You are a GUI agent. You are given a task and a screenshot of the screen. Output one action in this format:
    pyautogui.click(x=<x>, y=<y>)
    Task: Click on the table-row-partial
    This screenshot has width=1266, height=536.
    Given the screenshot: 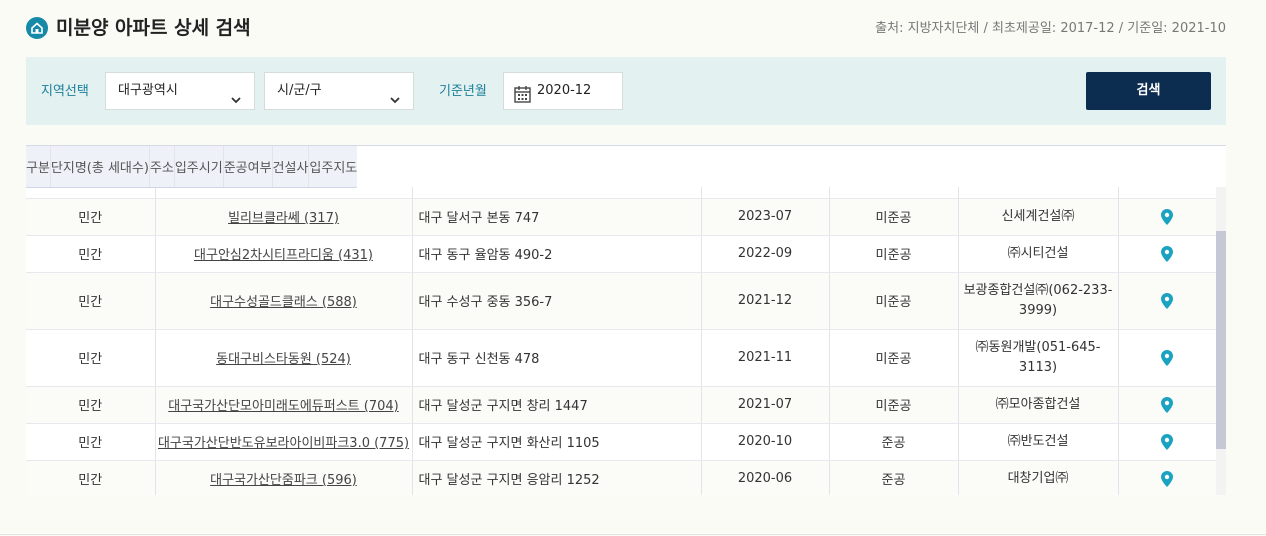 What is the action you would take?
    pyautogui.click(x=621, y=193)
    